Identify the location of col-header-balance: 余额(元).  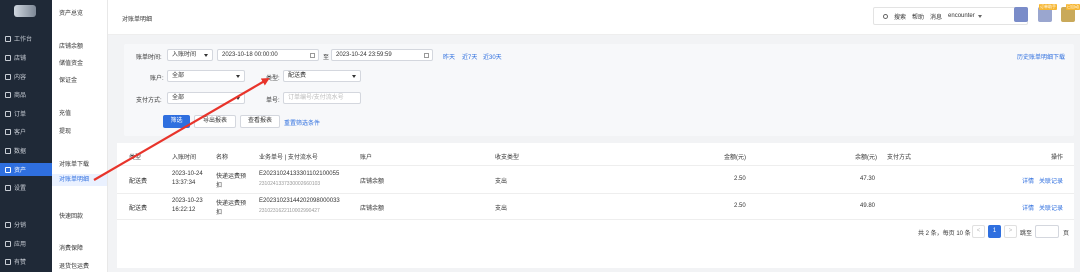
(866, 158).